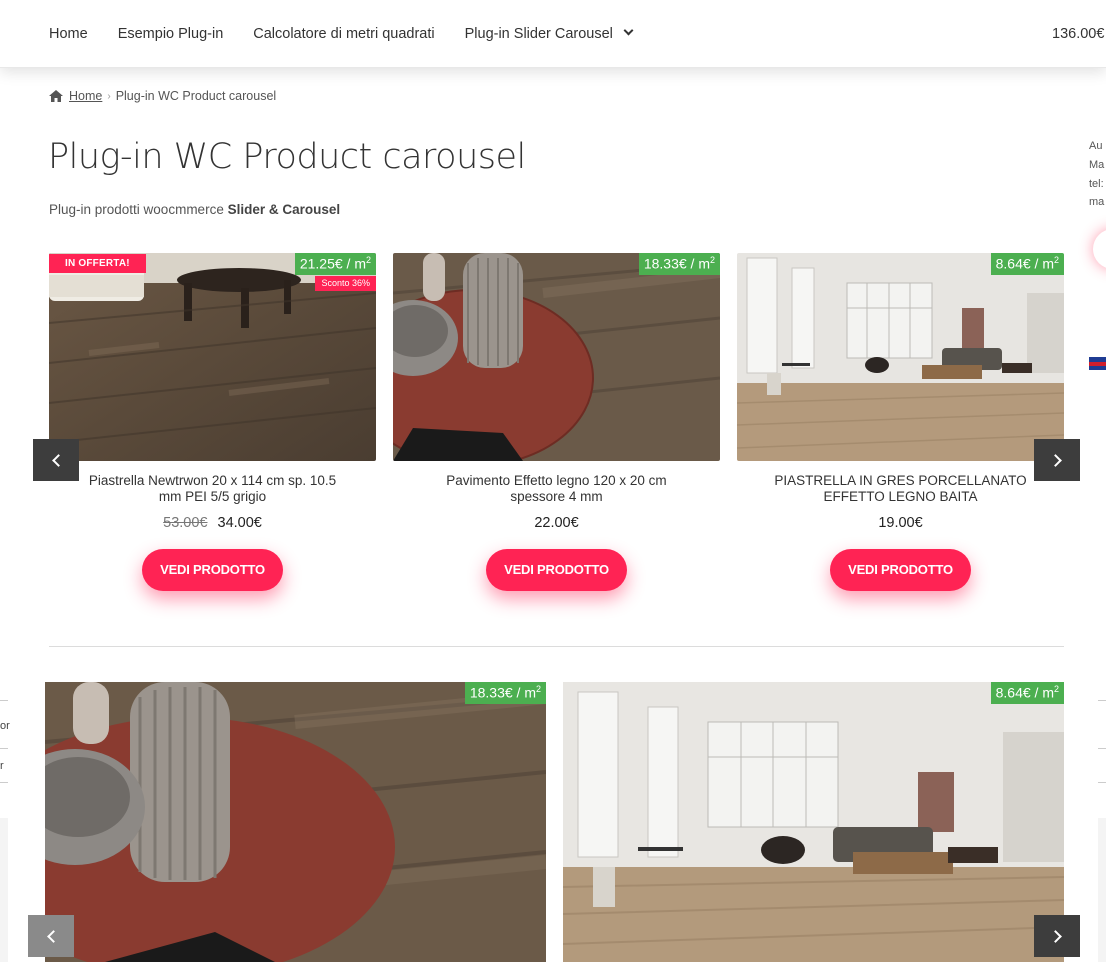 The height and width of the screenshot is (962, 1106). I want to click on product-image: 8.64€ / m2, so click(900, 357).